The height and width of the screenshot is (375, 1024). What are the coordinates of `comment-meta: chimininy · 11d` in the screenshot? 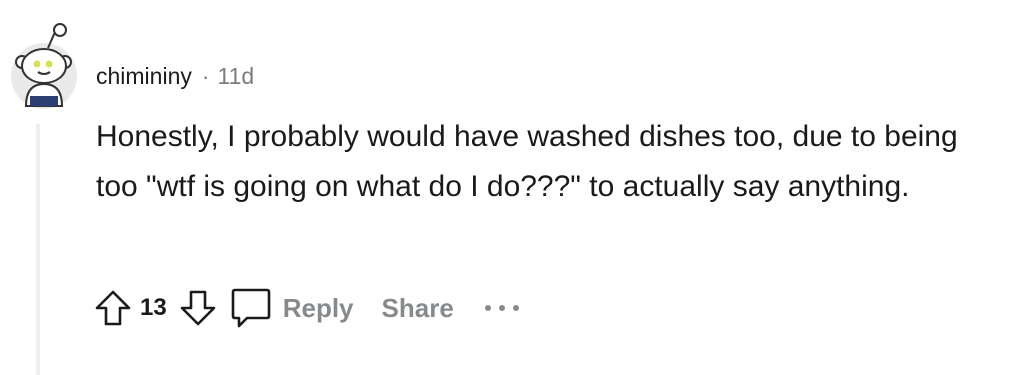 It's located at (175, 76).